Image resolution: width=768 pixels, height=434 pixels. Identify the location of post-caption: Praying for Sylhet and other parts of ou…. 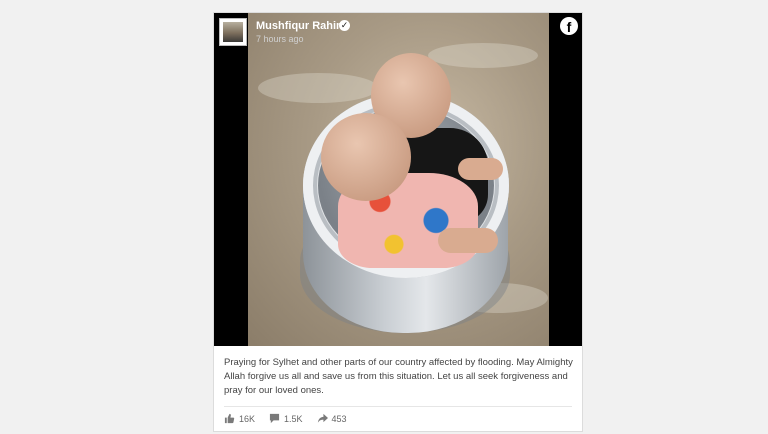
(398, 376).